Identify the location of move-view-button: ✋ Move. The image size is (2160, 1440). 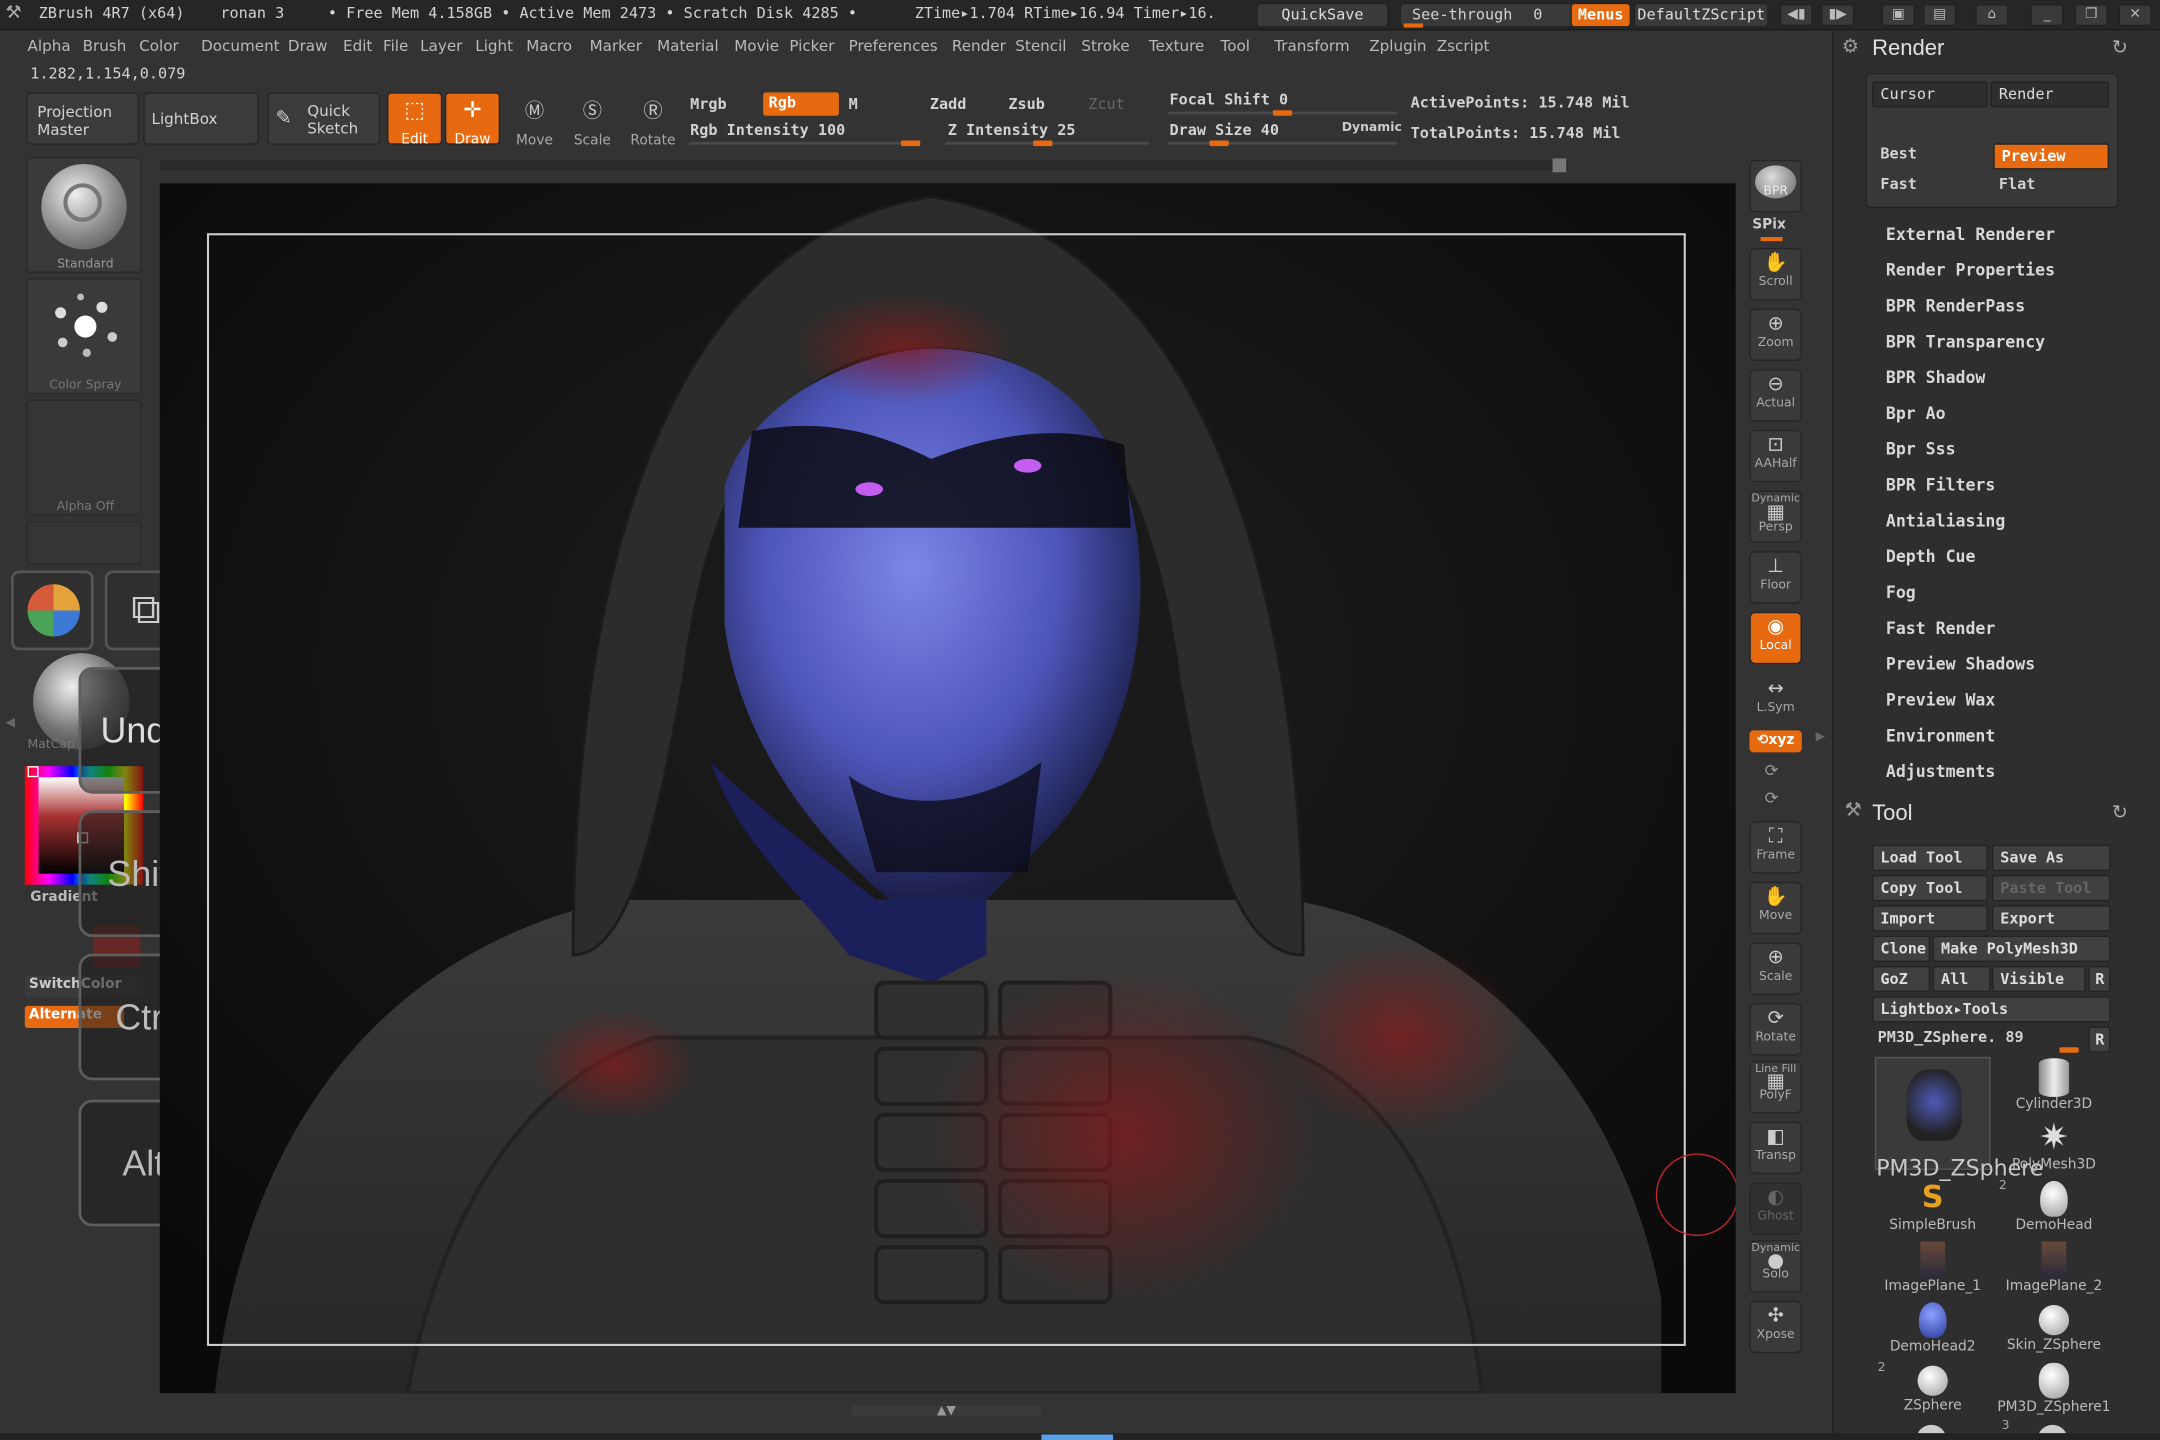
(1775, 908).